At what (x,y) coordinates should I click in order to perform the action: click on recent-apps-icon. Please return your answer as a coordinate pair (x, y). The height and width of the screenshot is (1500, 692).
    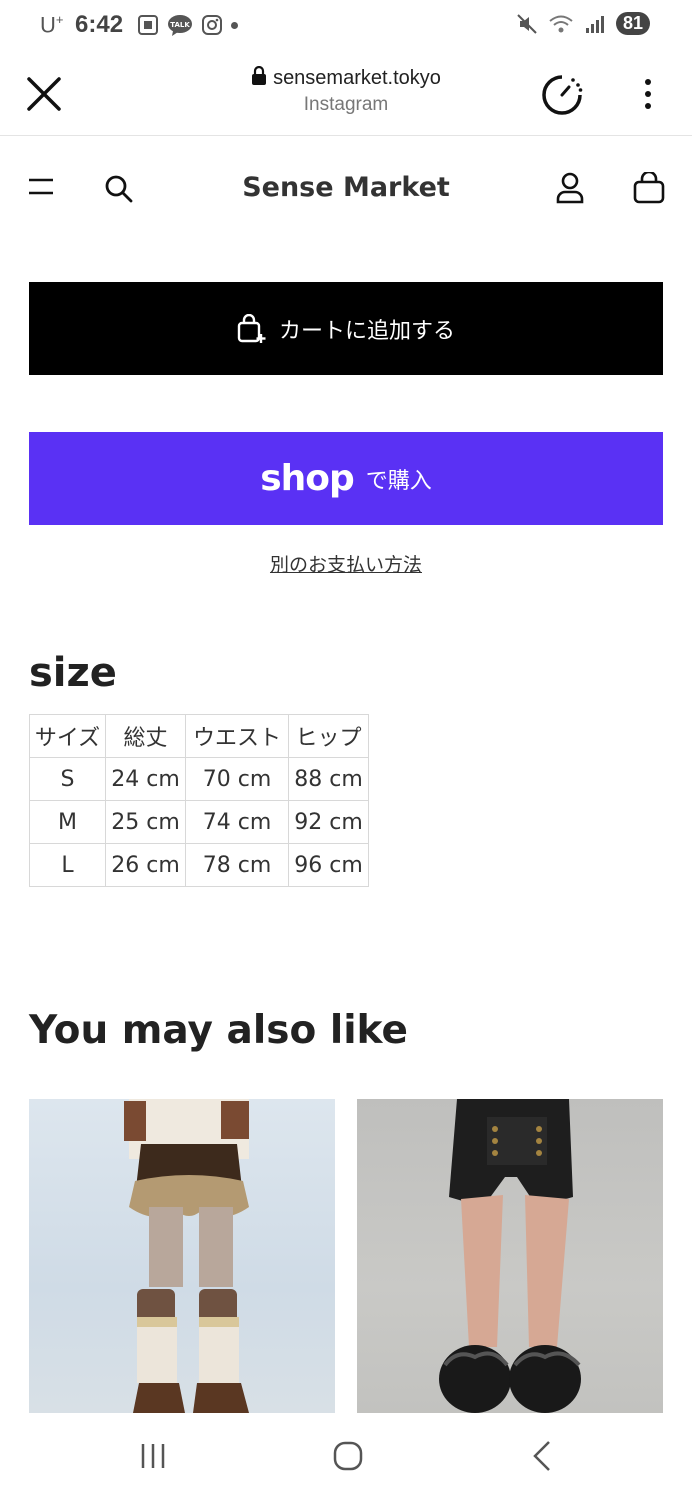
    Looking at the image, I should click on (153, 1456).